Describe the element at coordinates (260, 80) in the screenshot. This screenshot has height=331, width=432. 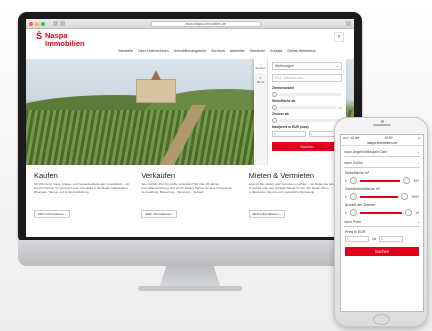
I see `tab-menu: ≡ Menü` at that location.